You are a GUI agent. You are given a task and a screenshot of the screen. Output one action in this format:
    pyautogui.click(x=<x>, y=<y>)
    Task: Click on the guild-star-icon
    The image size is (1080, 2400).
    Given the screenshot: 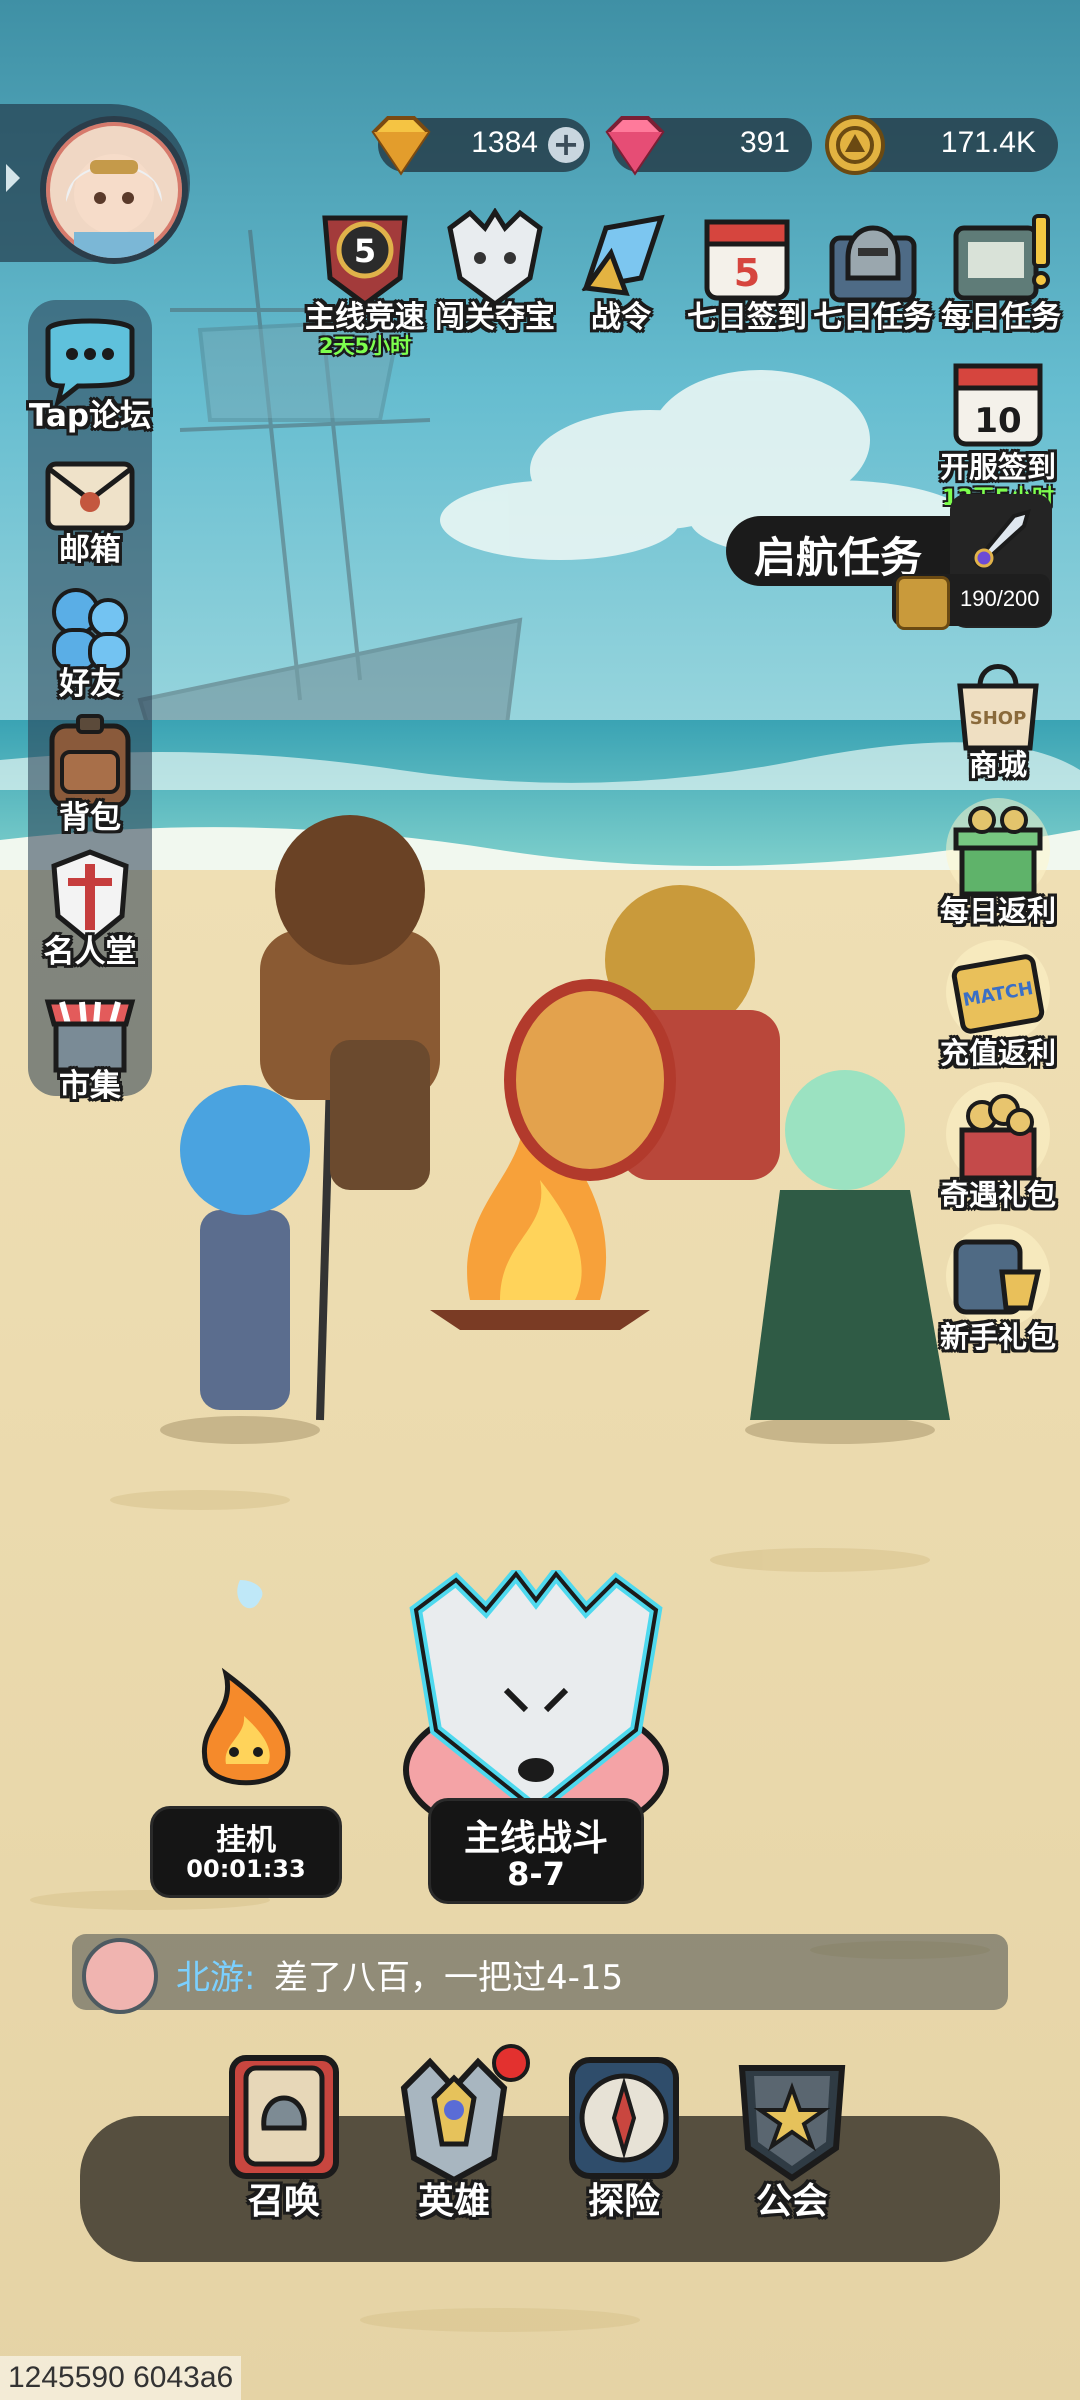 What is the action you would take?
    pyautogui.click(x=792, y=2123)
    